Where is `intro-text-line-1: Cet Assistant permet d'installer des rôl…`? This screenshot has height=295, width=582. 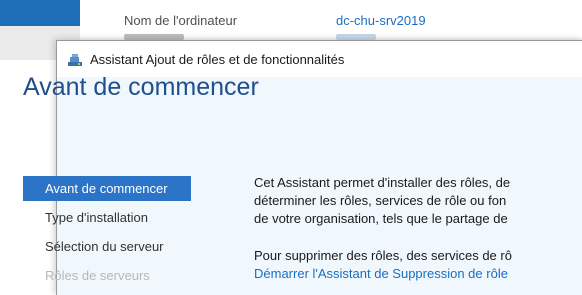
intro-text-line-1: Cet Assistant permet d'installer des rôl… is located at coordinates (382, 182).